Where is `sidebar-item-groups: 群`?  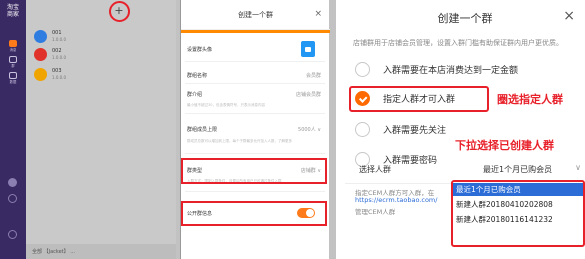
sidebar-item-groups: 群 is located at coordinates (13, 62).